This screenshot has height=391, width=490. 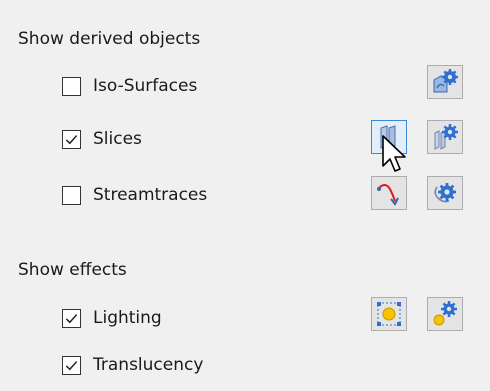 What do you see at coordinates (145, 86) in the screenshot?
I see `iso-surfaces-label: Iso-Surfaces` at bounding box center [145, 86].